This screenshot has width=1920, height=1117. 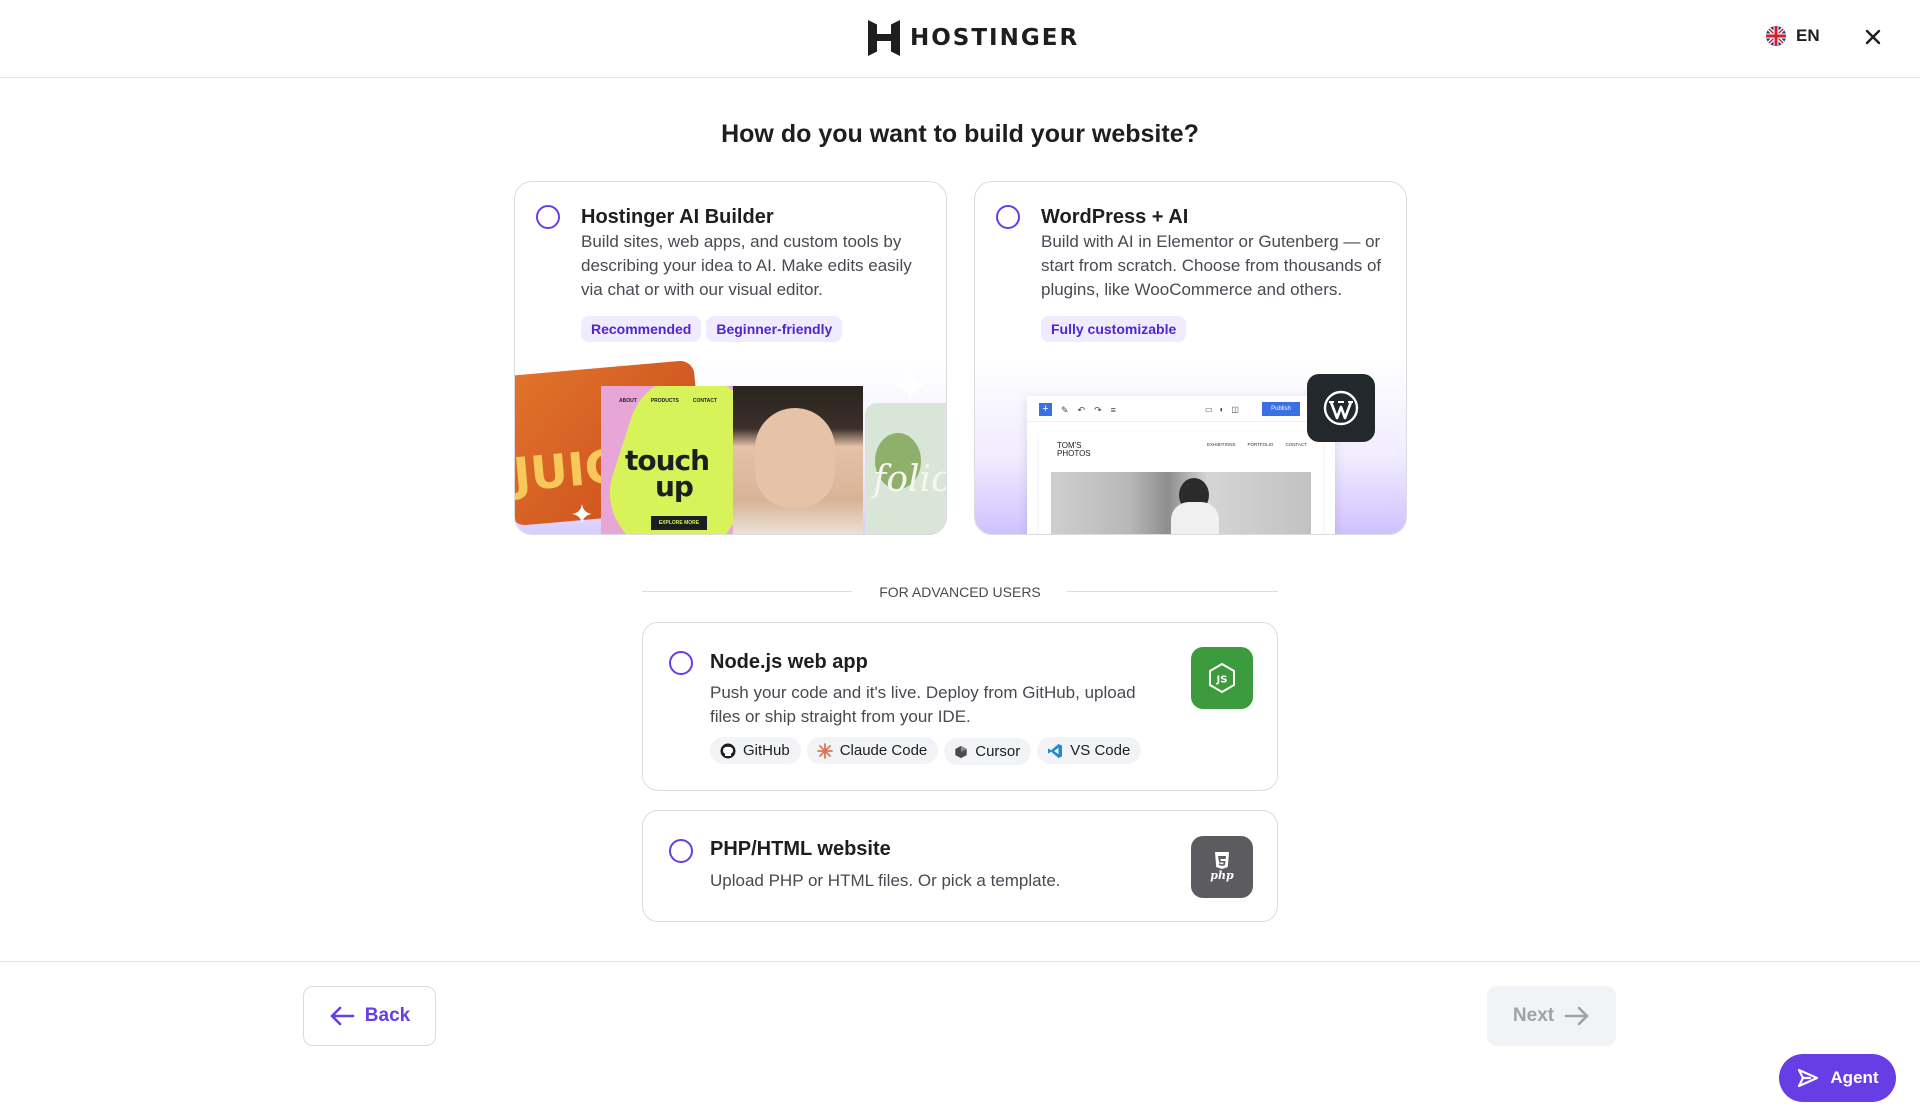 What do you see at coordinates (1181, 409) in the screenshot?
I see `editor-toolbar: + ✎↶↷≡ ▭◐◫ Publish` at bounding box center [1181, 409].